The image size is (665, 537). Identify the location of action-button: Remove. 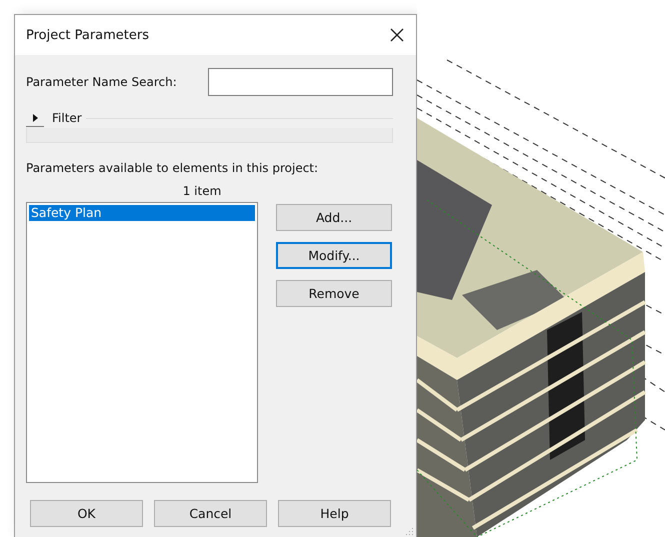
(334, 293).